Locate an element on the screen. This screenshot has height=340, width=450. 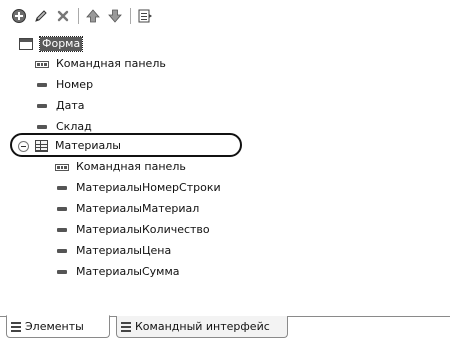
tab-command-interface: Командный интерфейс is located at coordinates (202, 327).